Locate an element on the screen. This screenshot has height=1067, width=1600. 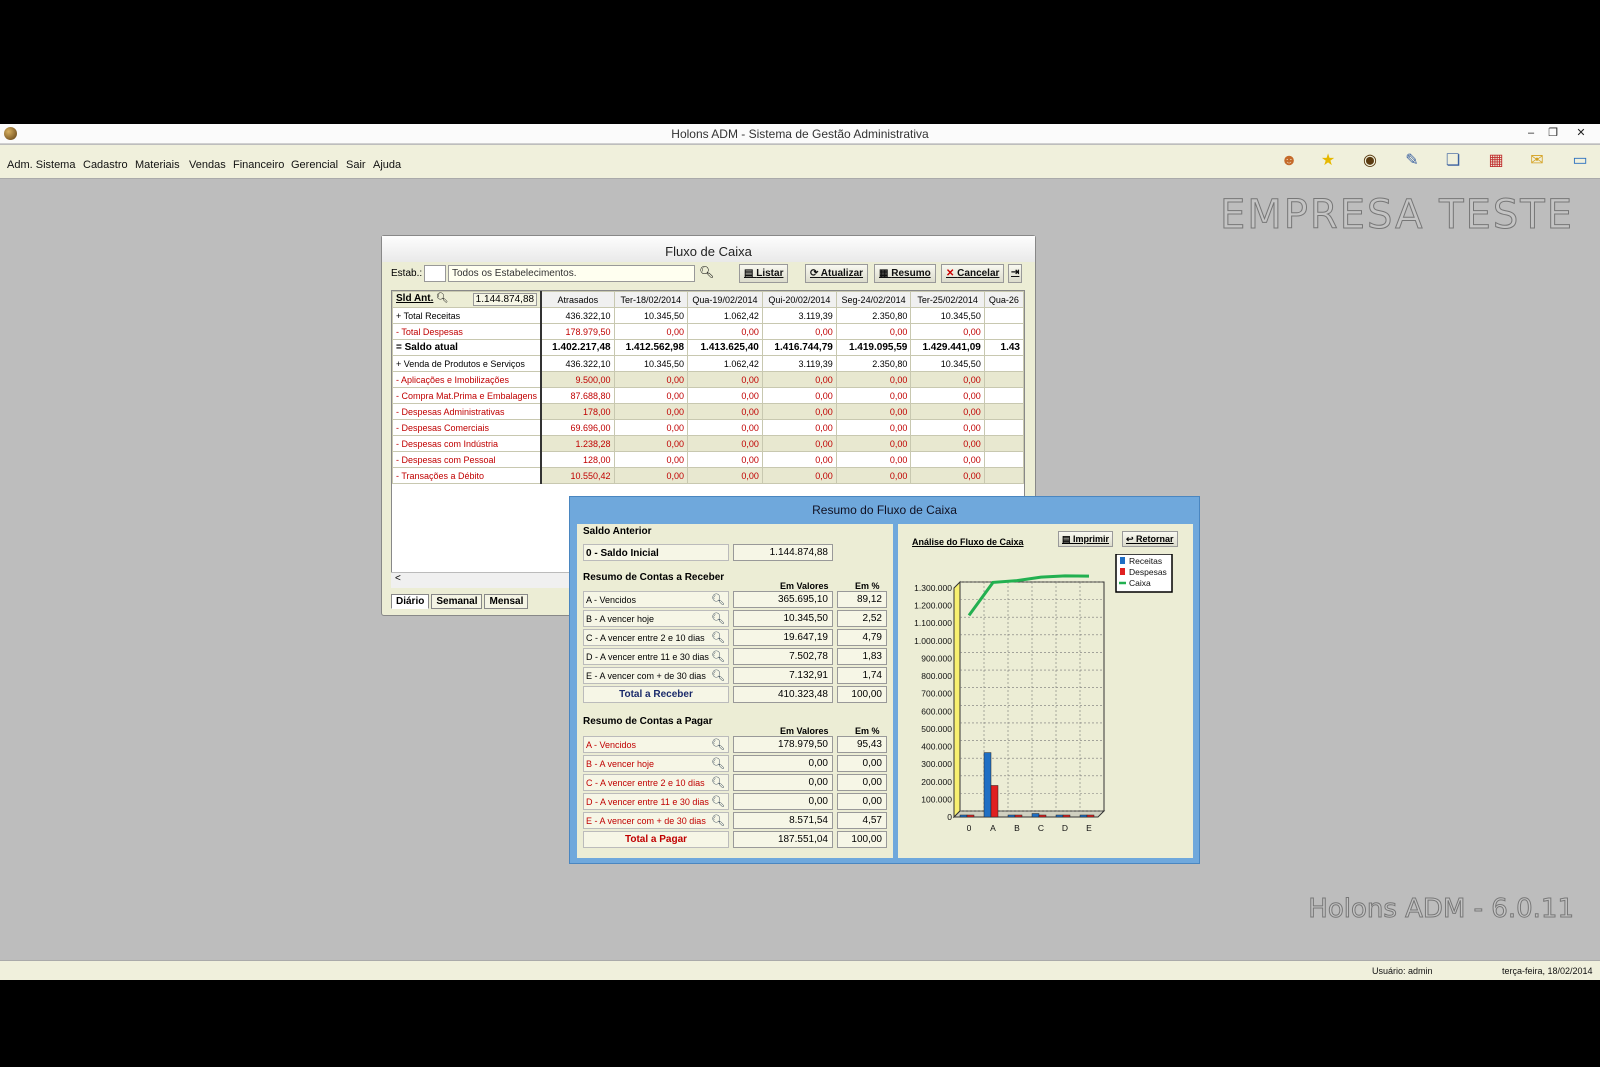
sld-ant-label: Sld Ant. is located at coordinates (414, 298).